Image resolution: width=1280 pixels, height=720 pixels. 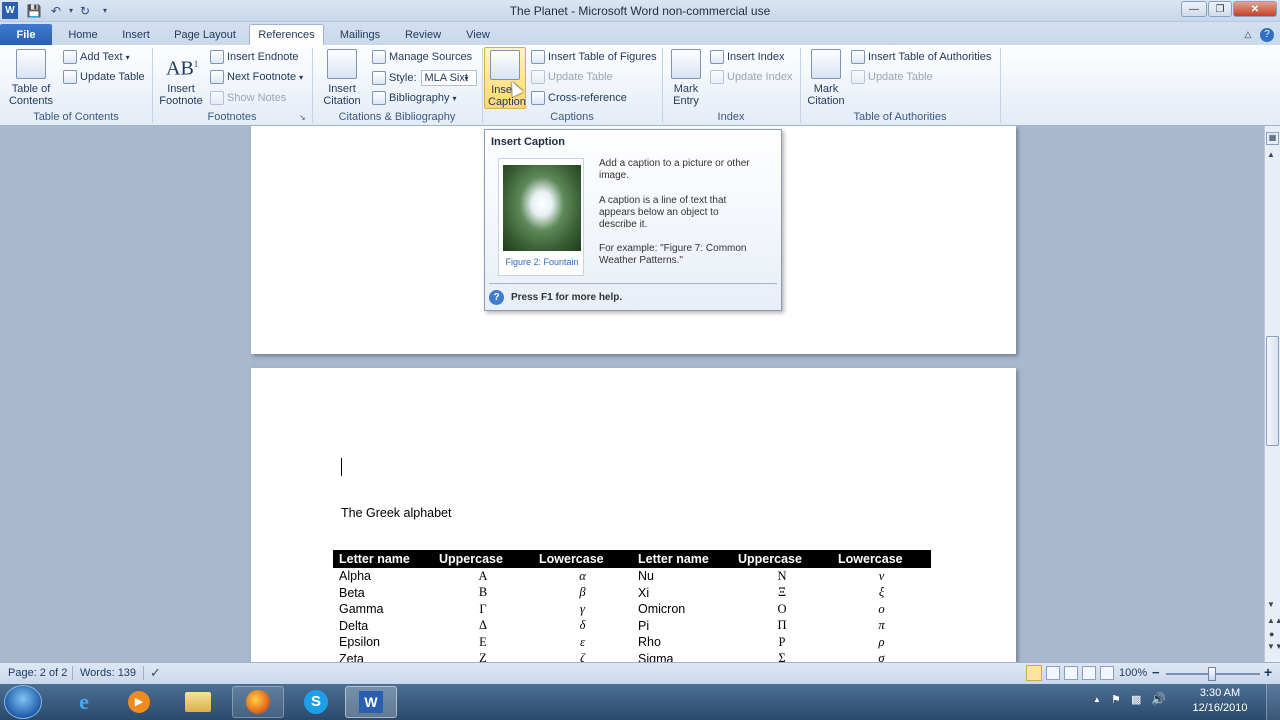 What do you see at coordinates (881, 593) in the screenshot?
I see `table-cell: ξ` at bounding box center [881, 593].